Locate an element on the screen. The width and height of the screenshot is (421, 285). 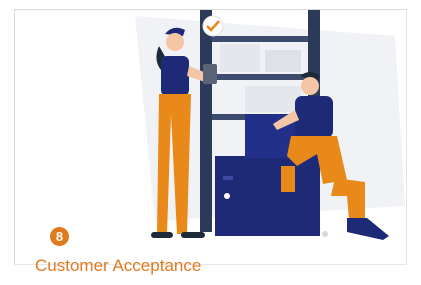
step-number-badge: 8 is located at coordinates (59, 236).